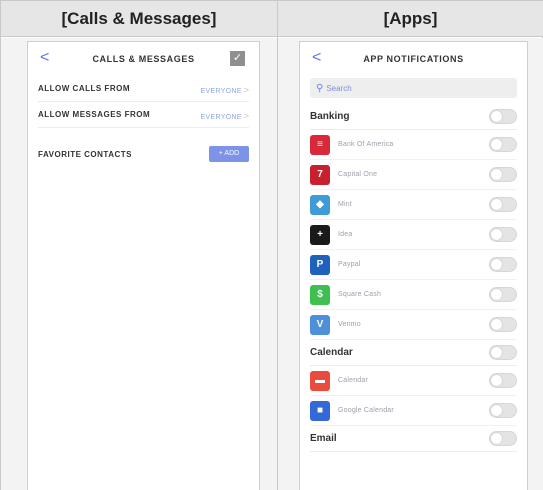 The image size is (543, 490). Describe the element at coordinates (503, 438) in the screenshot. I see `email-toggle` at that location.